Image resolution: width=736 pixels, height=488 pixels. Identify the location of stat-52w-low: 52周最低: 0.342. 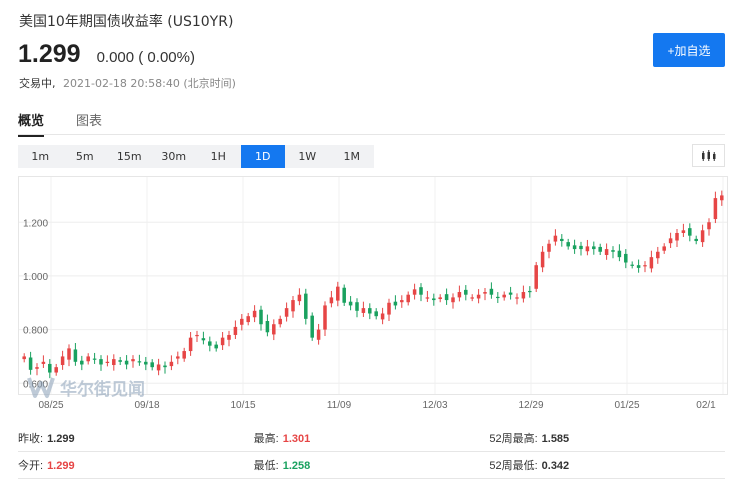
(607, 465).